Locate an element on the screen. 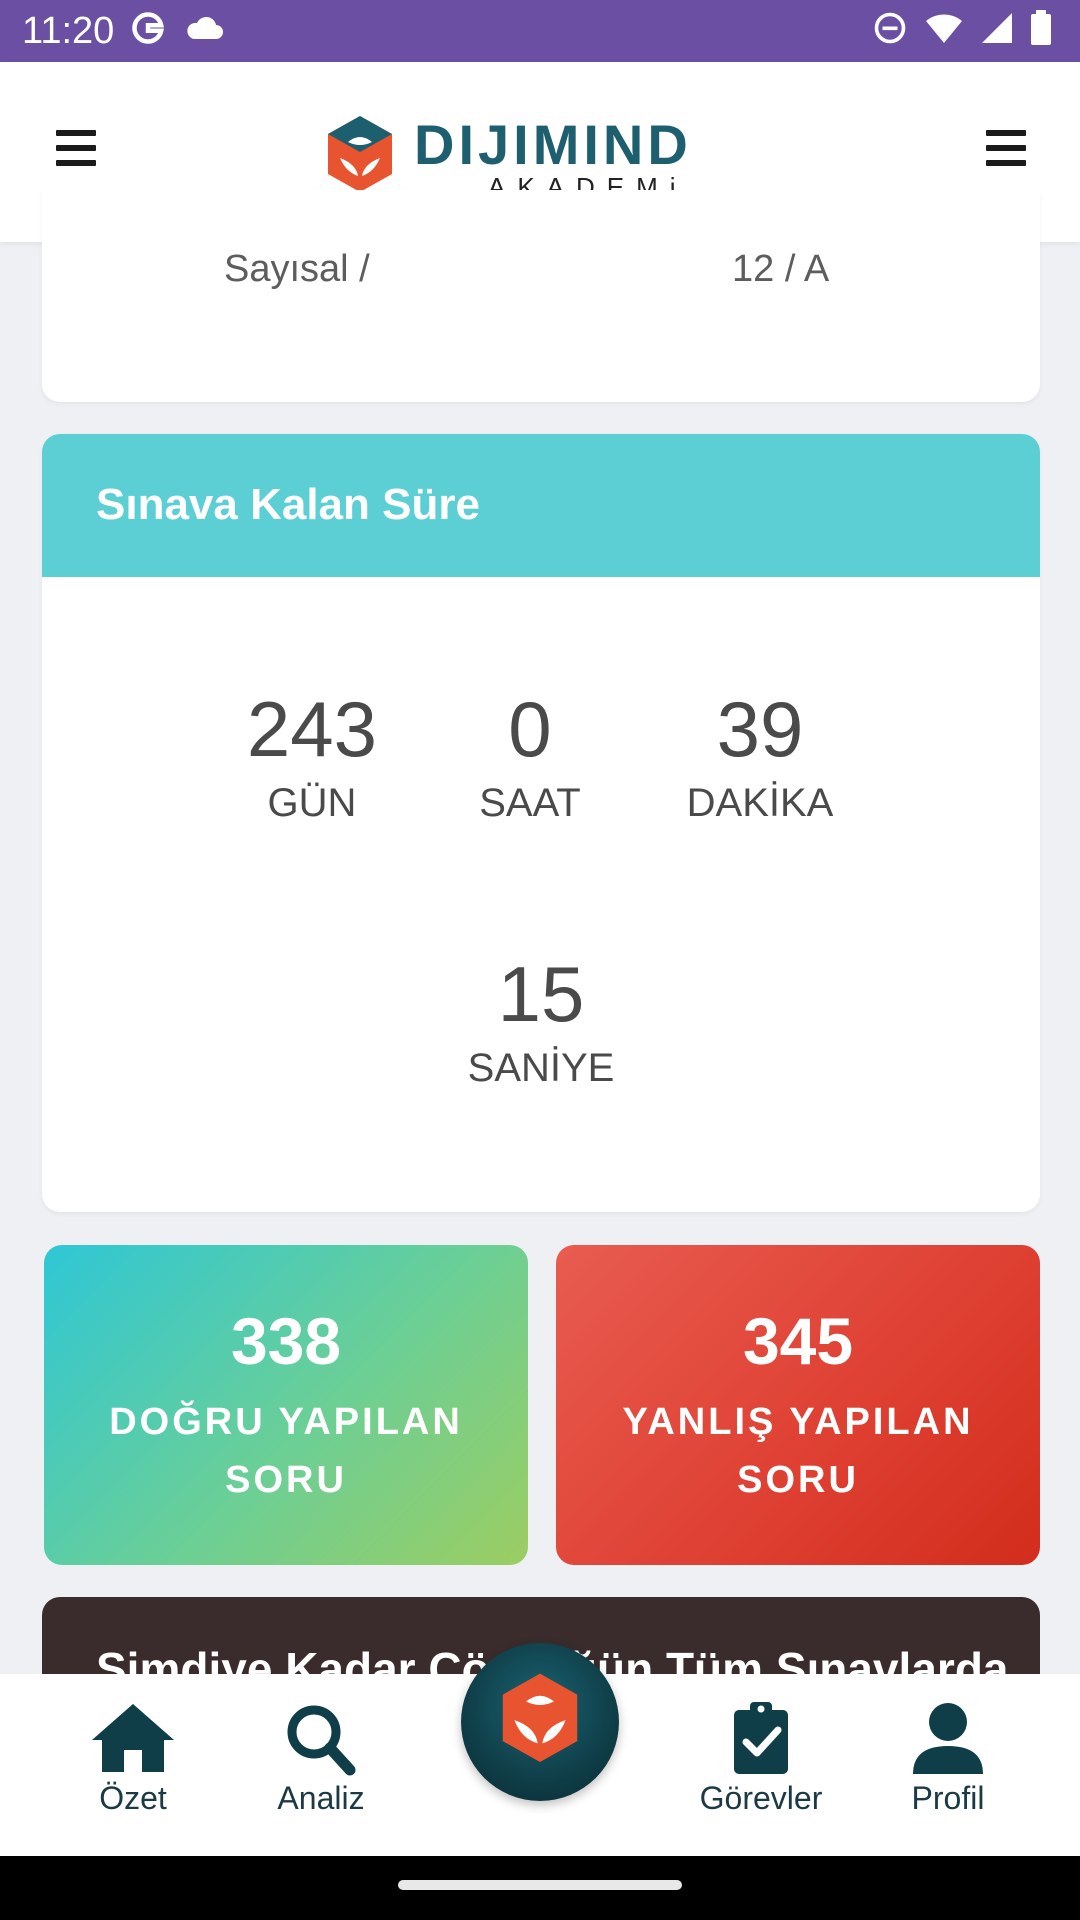  menu-right-button is located at coordinates (1006, 150).